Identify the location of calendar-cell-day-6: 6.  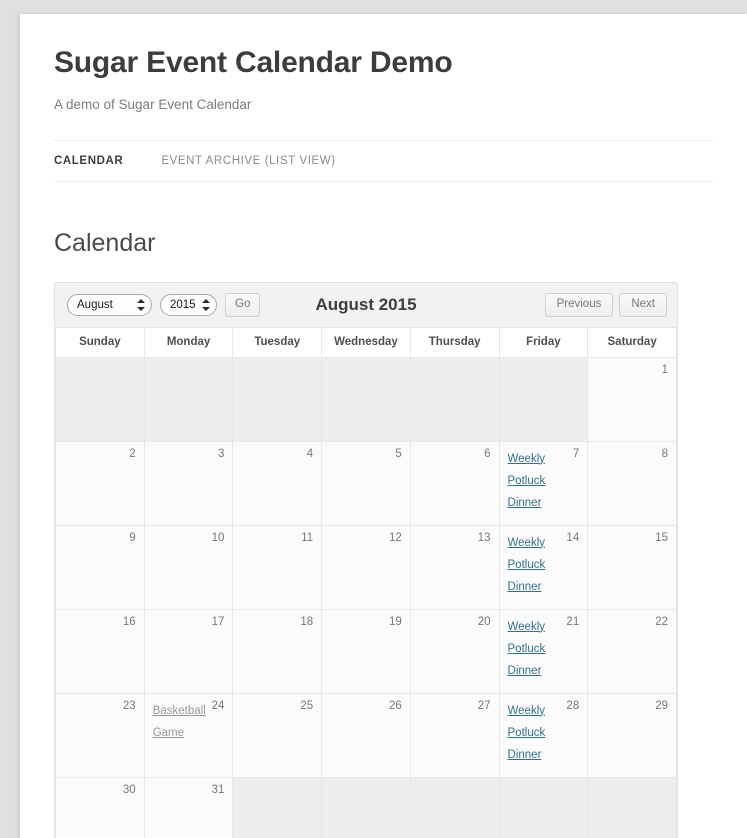
(454, 483).